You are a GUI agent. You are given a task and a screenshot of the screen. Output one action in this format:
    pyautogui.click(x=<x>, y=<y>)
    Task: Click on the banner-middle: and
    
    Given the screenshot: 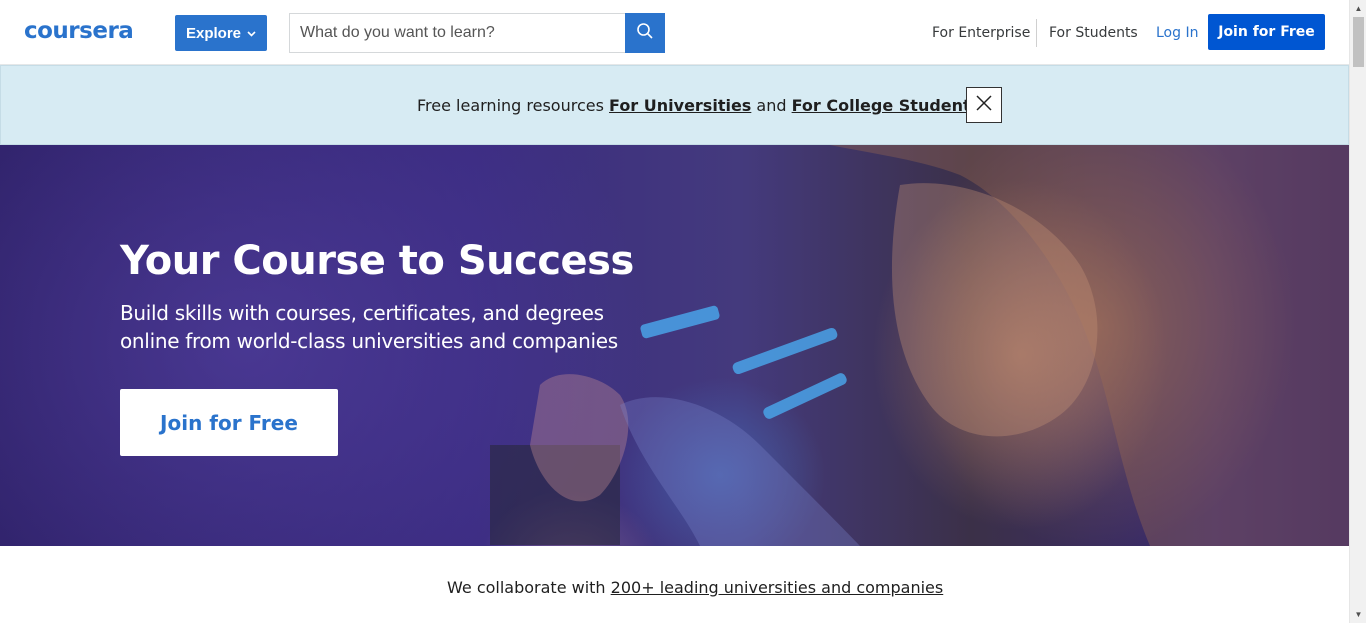 What is the action you would take?
    pyautogui.click(x=771, y=105)
    